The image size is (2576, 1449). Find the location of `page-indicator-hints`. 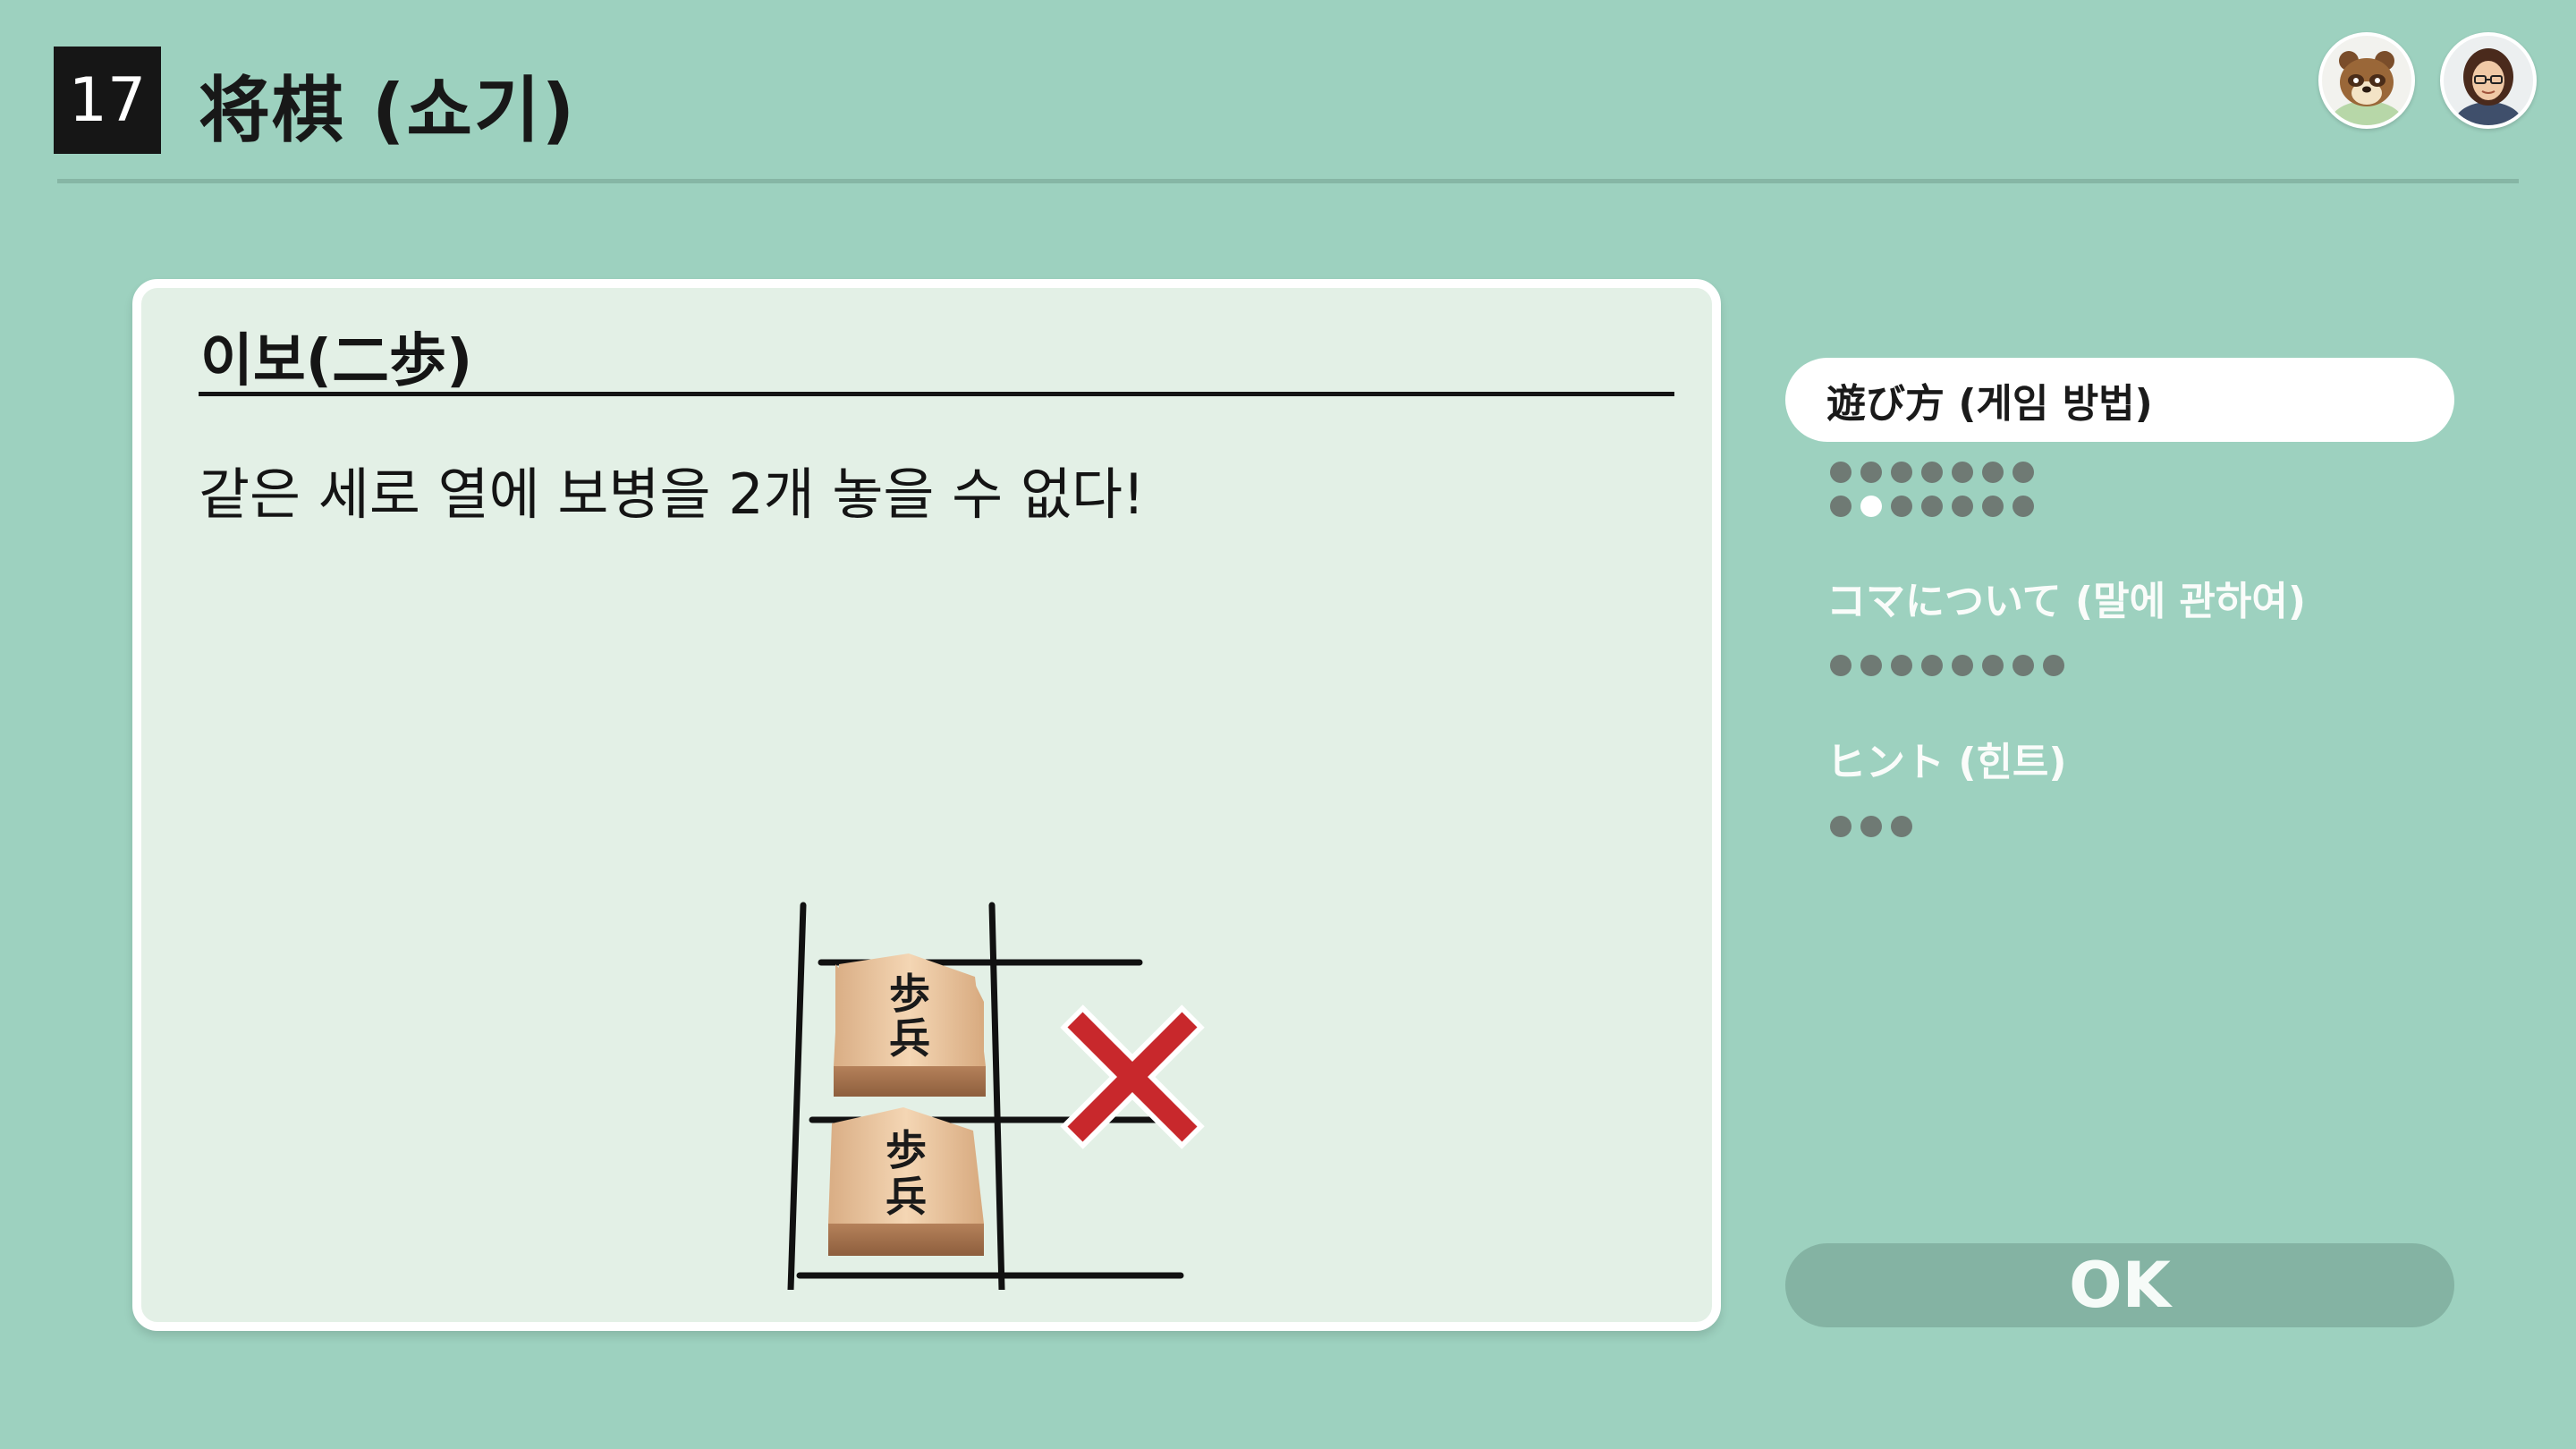

page-indicator-hints is located at coordinates (1871, 826).